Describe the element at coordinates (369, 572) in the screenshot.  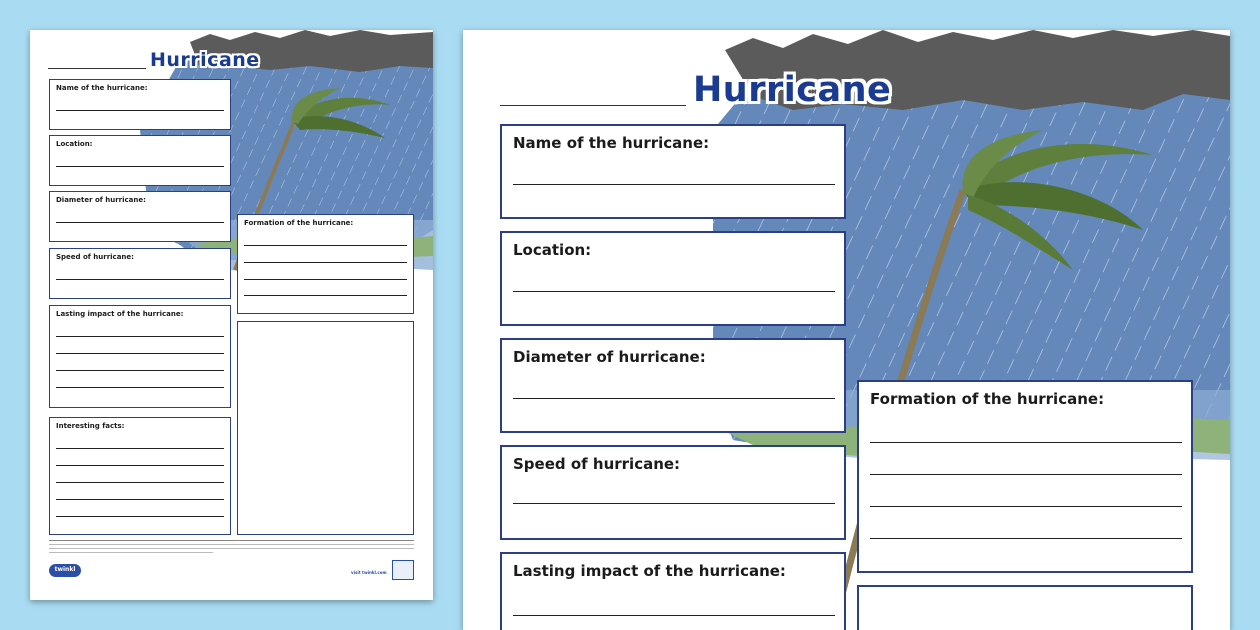
I see `visit-link: visit twinkl.com` at that location.